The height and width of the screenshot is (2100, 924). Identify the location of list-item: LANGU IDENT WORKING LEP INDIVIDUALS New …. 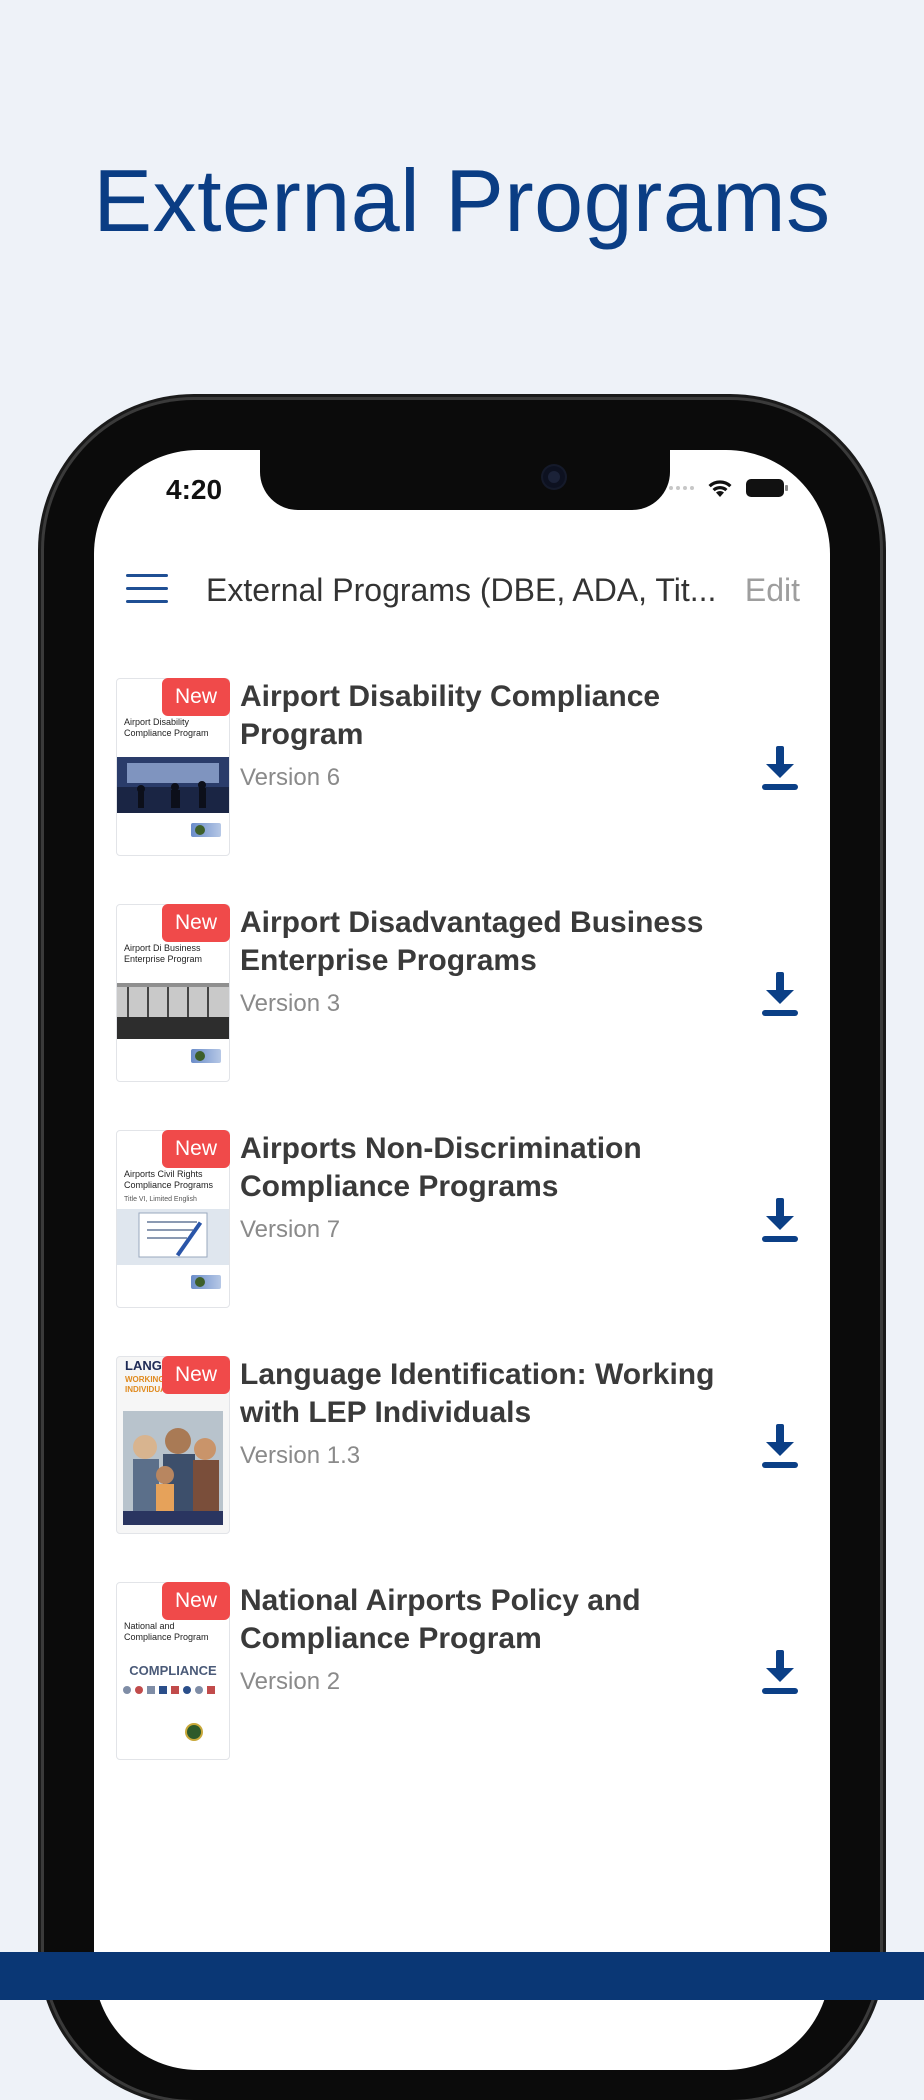
(462, 1469).